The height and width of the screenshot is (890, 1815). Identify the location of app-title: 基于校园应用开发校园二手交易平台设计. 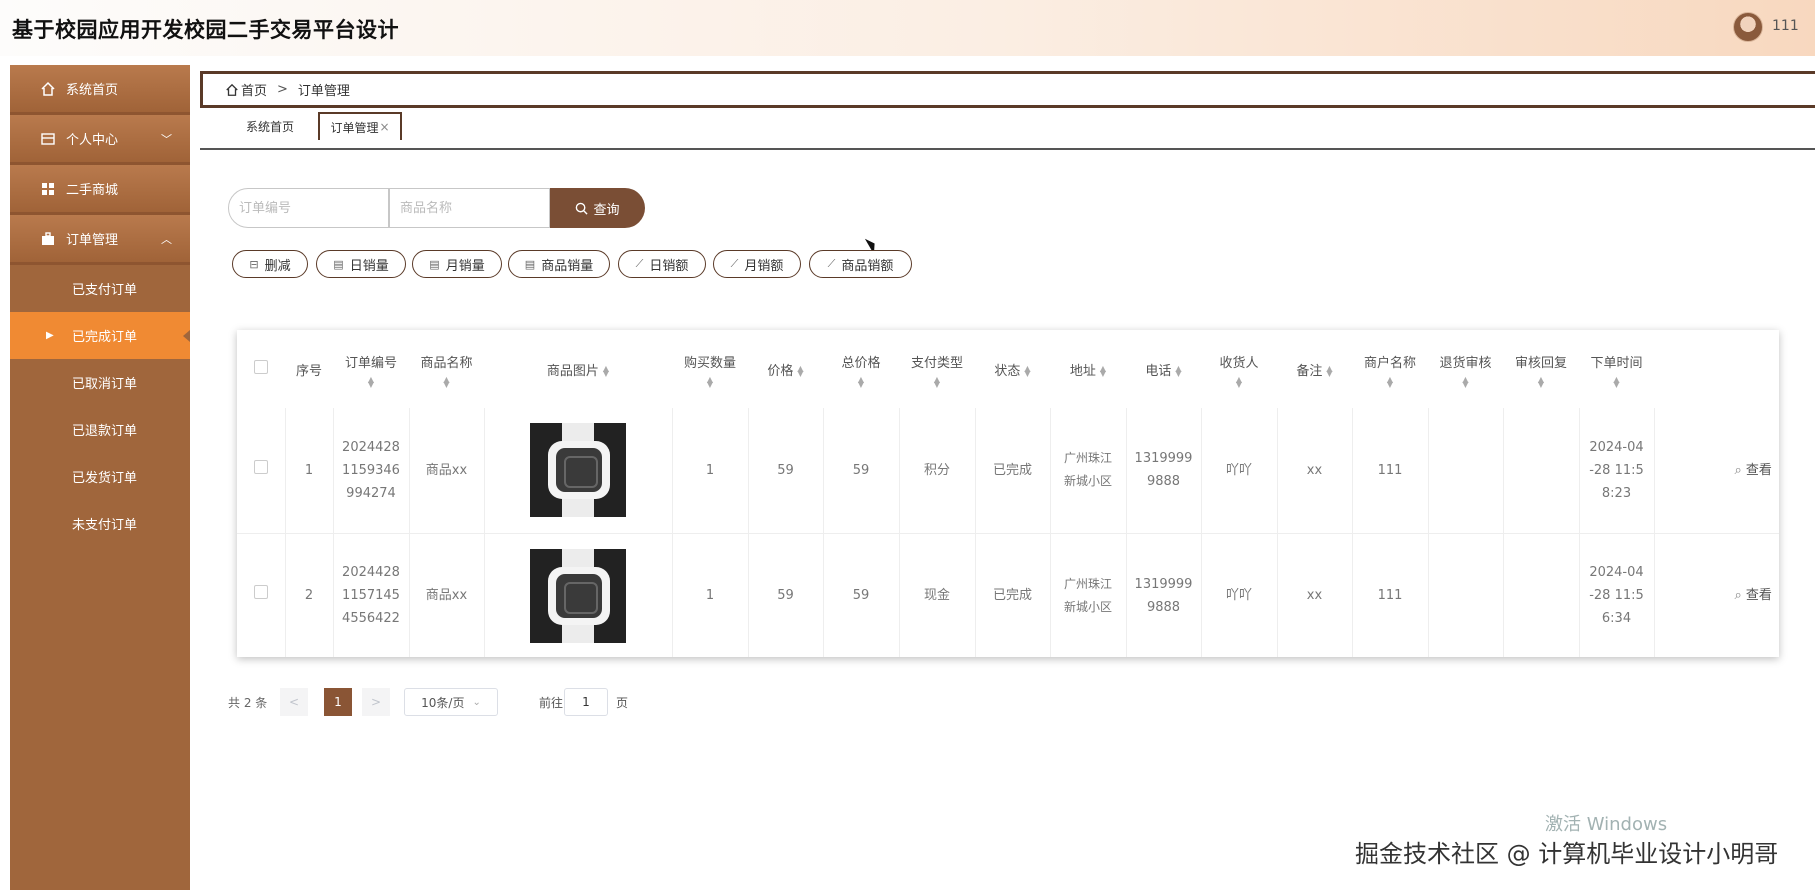
(205, 30).